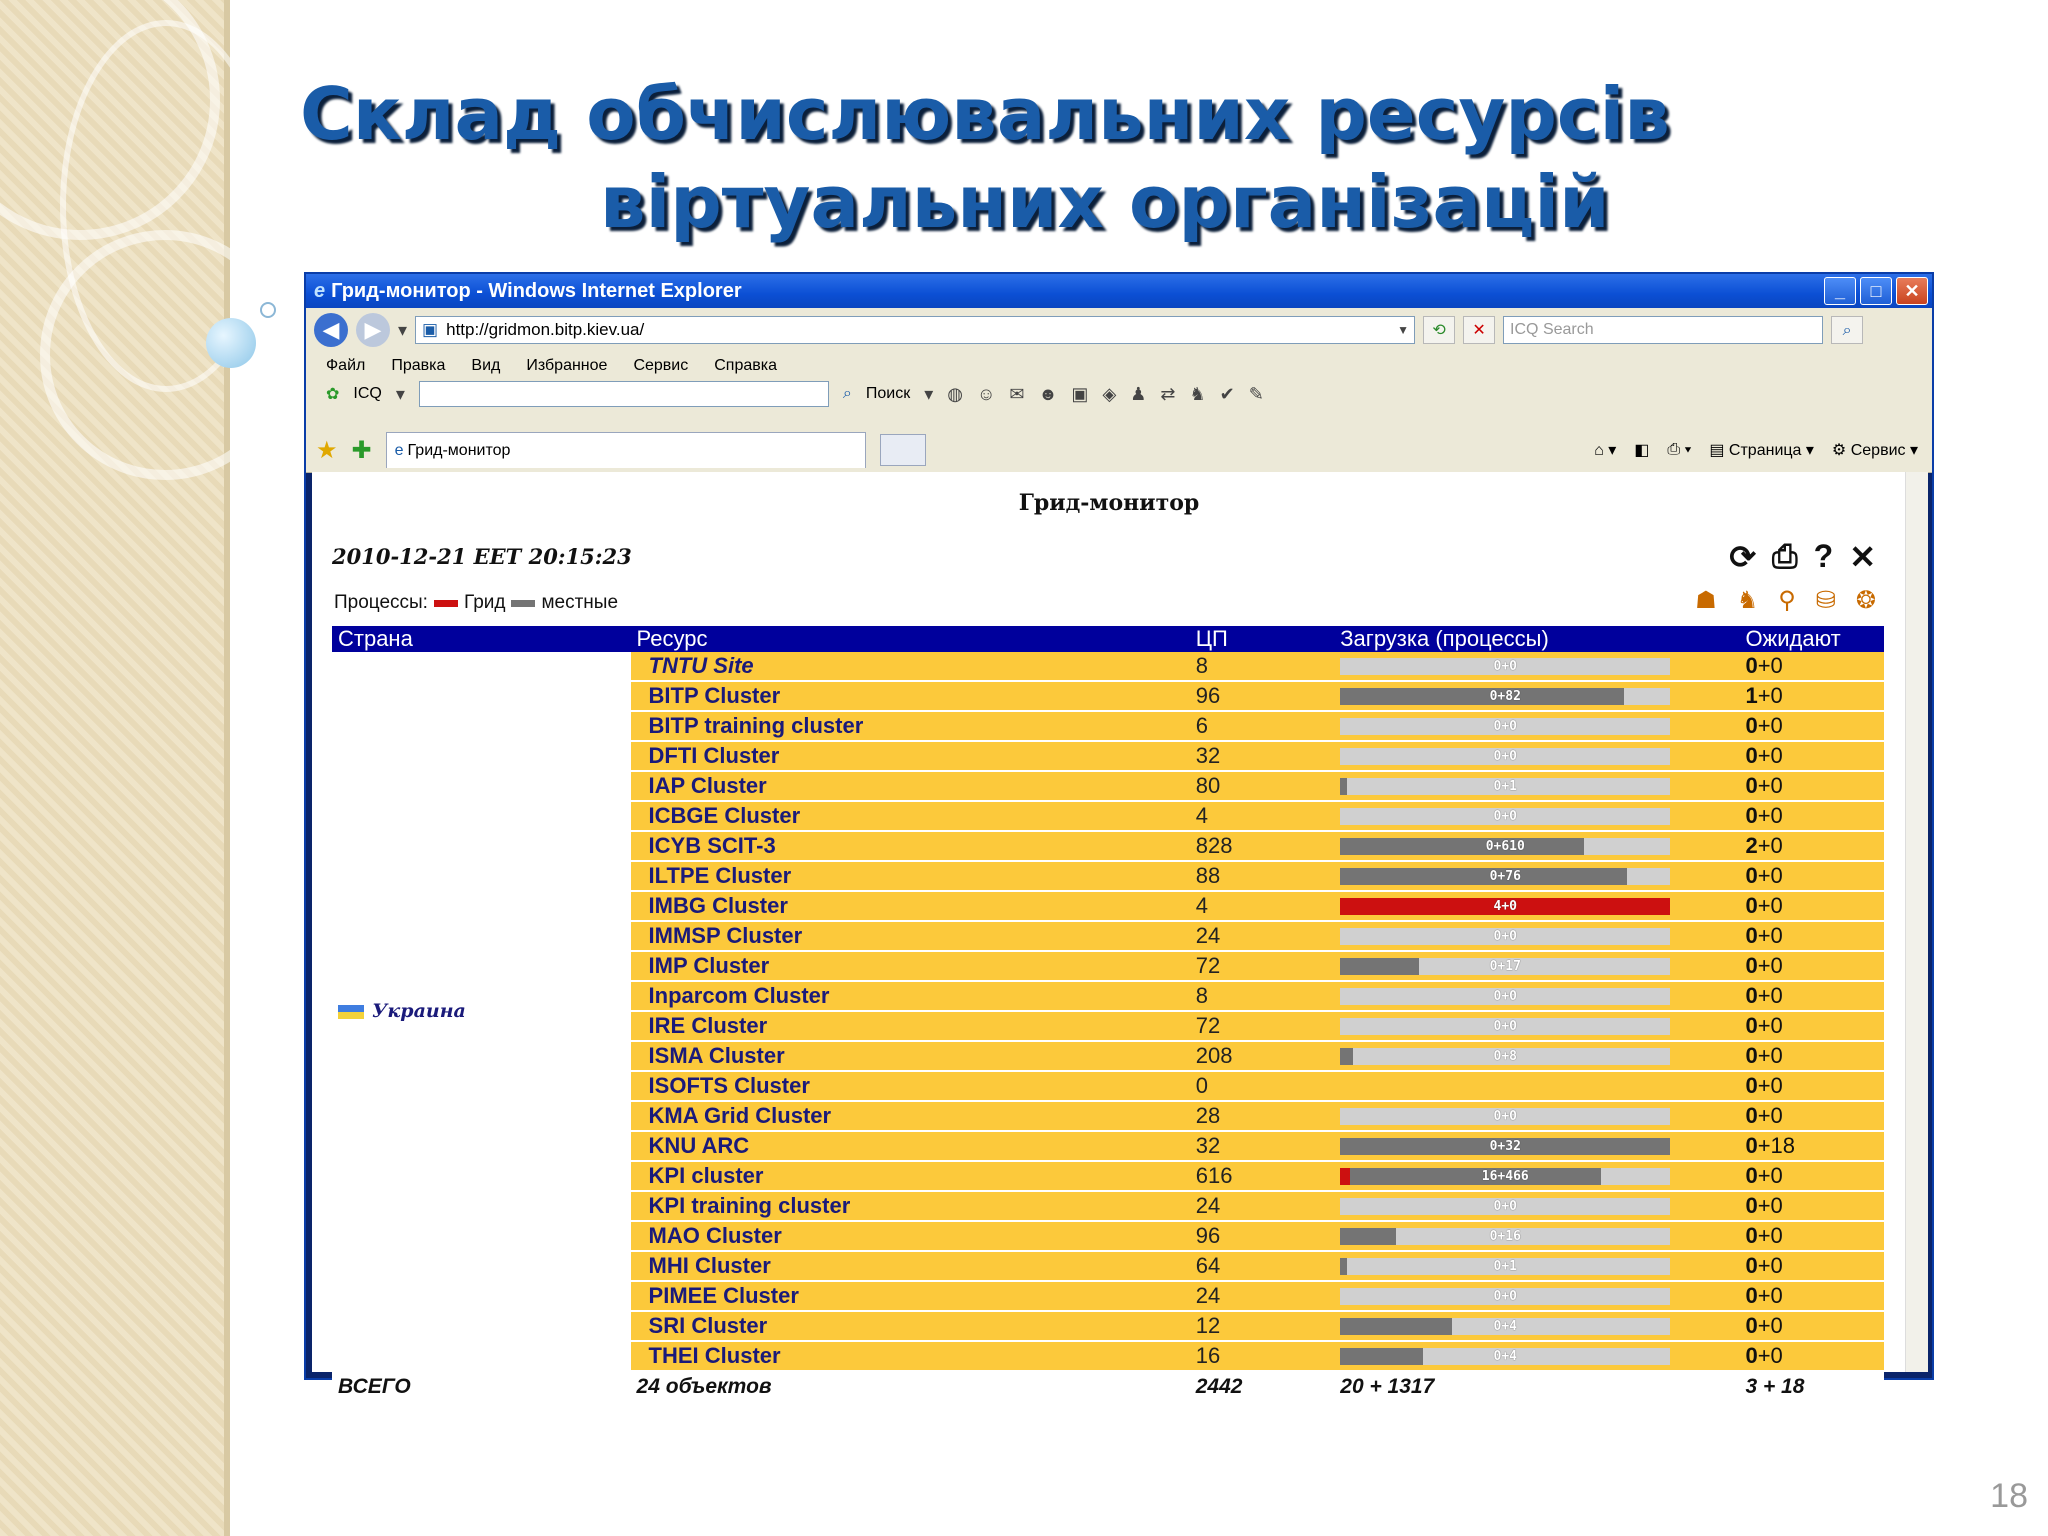 The height and width of the screenshot is (1536, 2048). I want to click on icq-button: ICQ, so click(367, 394).